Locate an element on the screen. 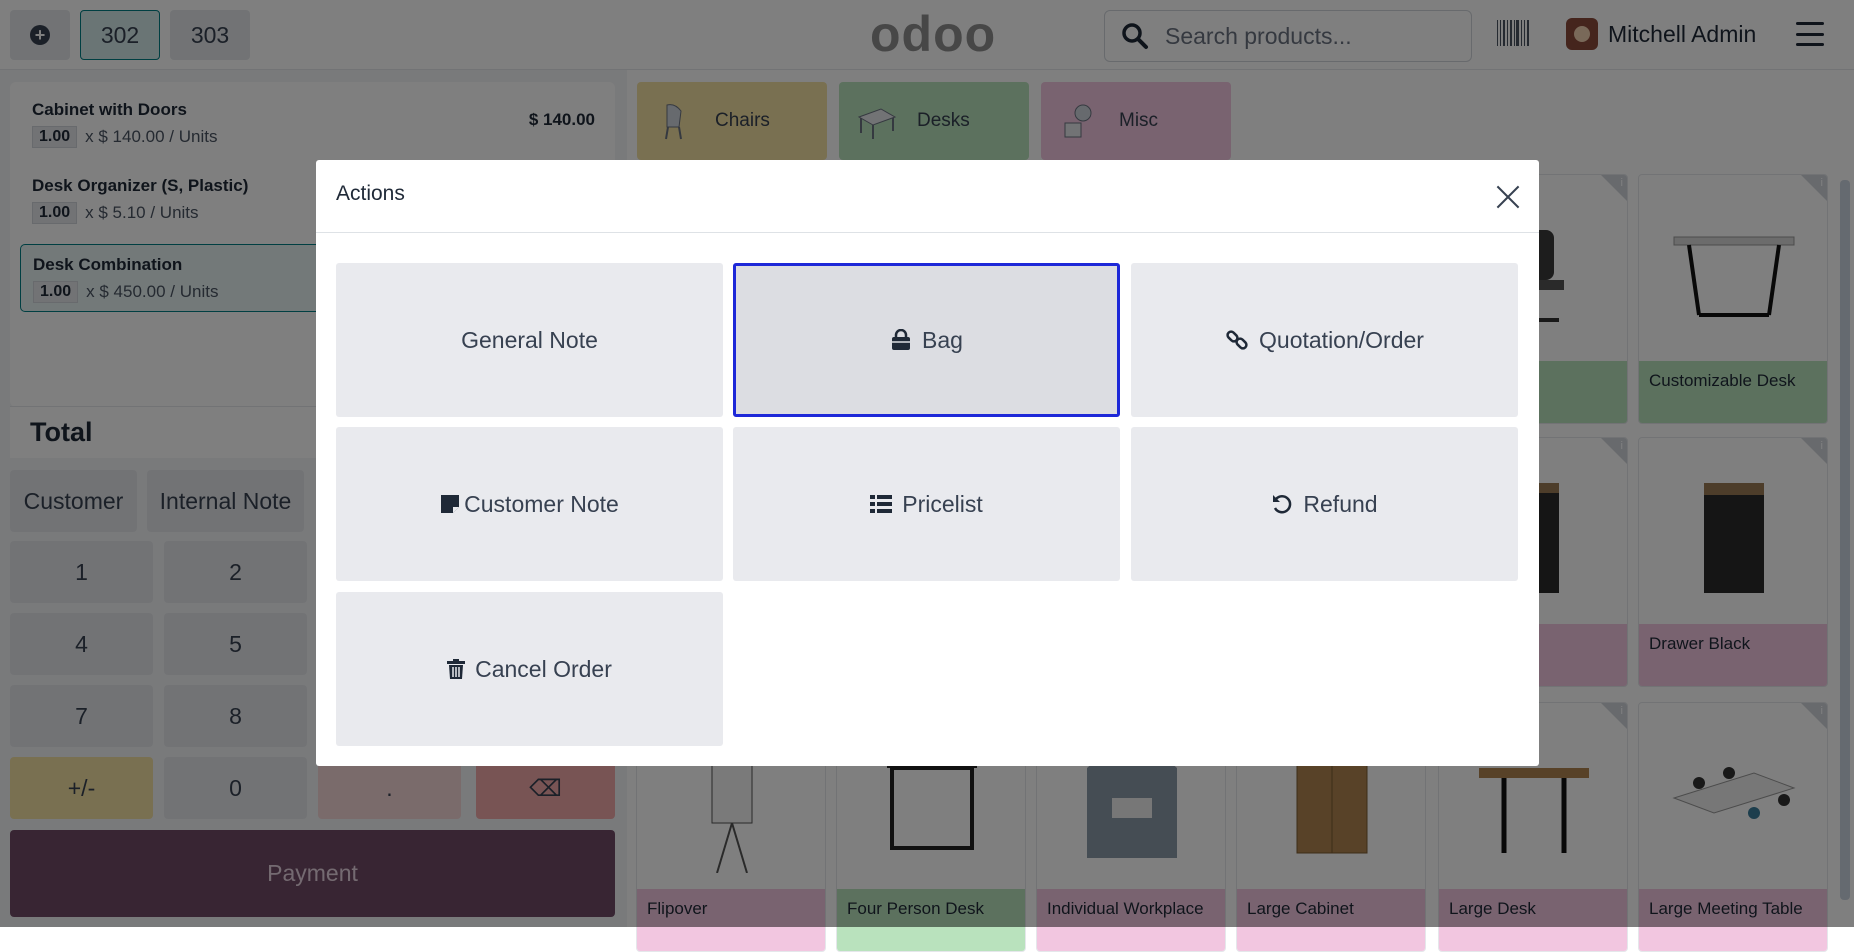 This screenshot has height=952, width=1854. list-icon is located at coordinates (881, 504).